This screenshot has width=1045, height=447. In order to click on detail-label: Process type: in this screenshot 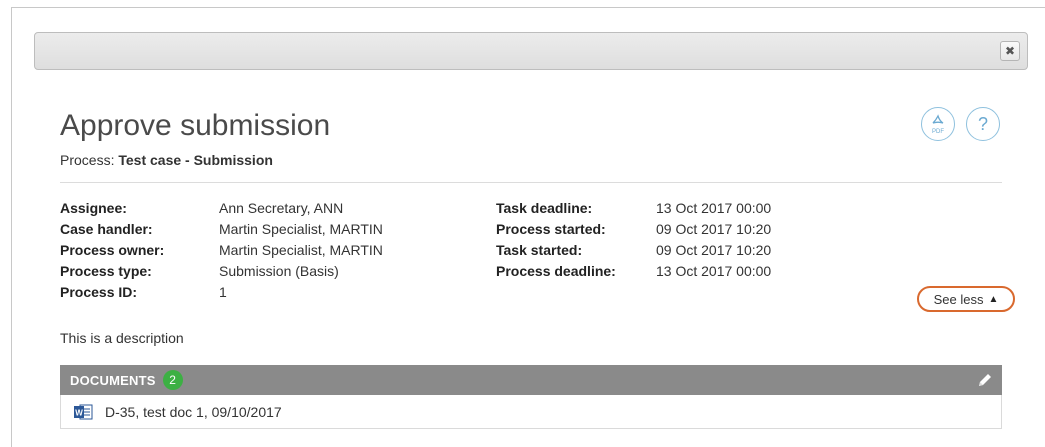, I will do `click(106, 271)`.